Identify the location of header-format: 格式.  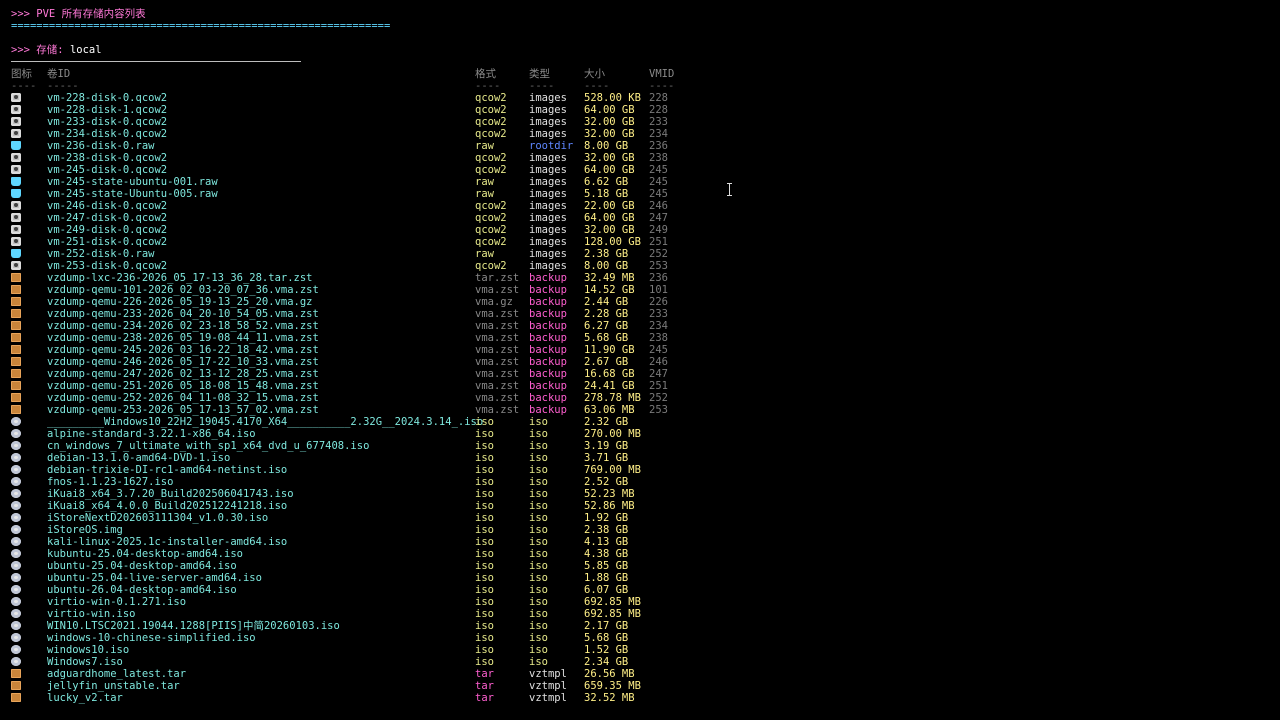
(485, 74).